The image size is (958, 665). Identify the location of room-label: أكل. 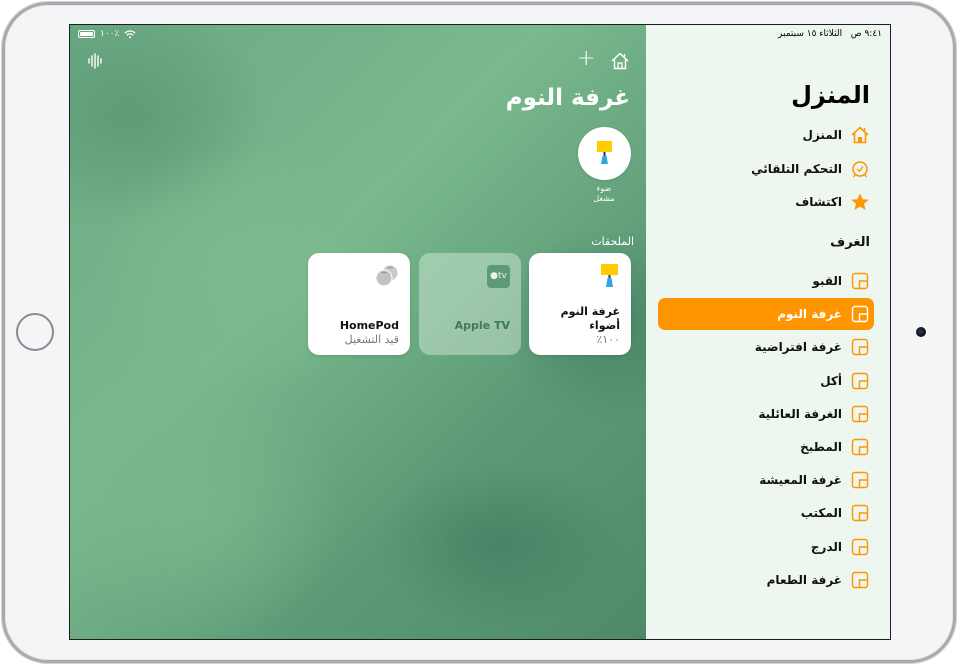
(831, 380).